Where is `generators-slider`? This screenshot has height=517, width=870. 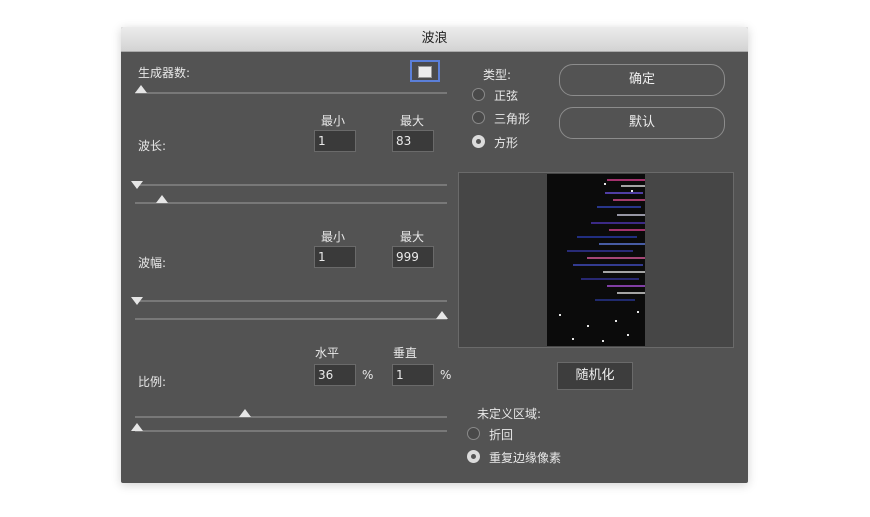 generators-slider is located at coordinates (291, 93).